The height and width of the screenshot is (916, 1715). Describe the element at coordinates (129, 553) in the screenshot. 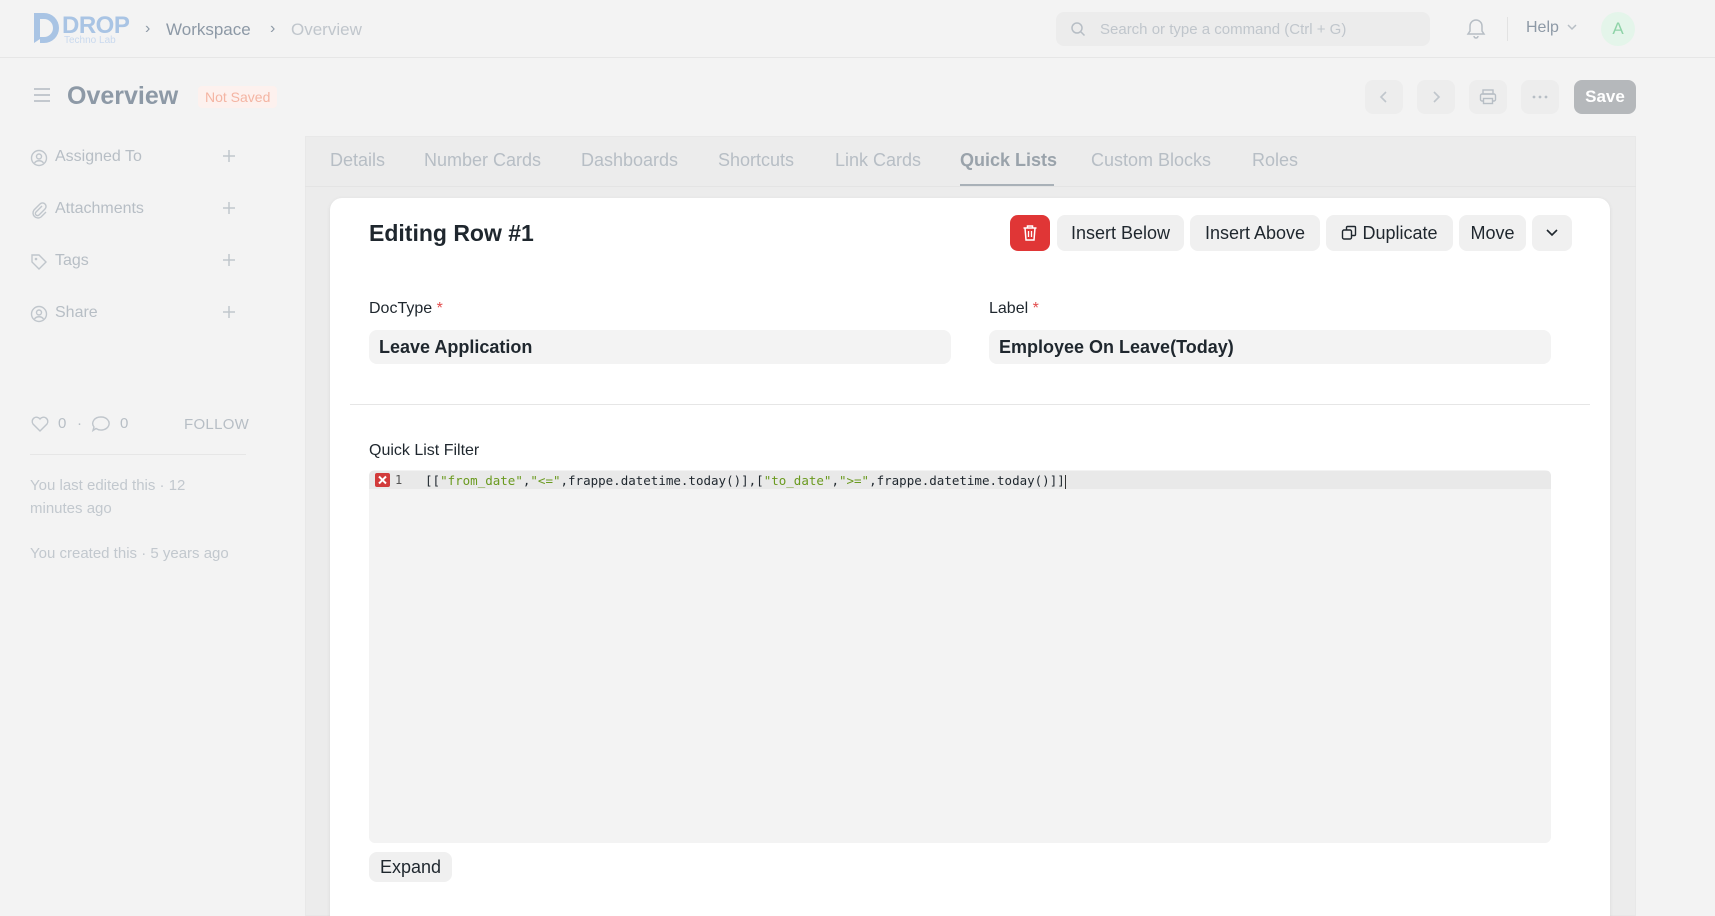

I see `created-info: You created this · 5 years ago` at that location.